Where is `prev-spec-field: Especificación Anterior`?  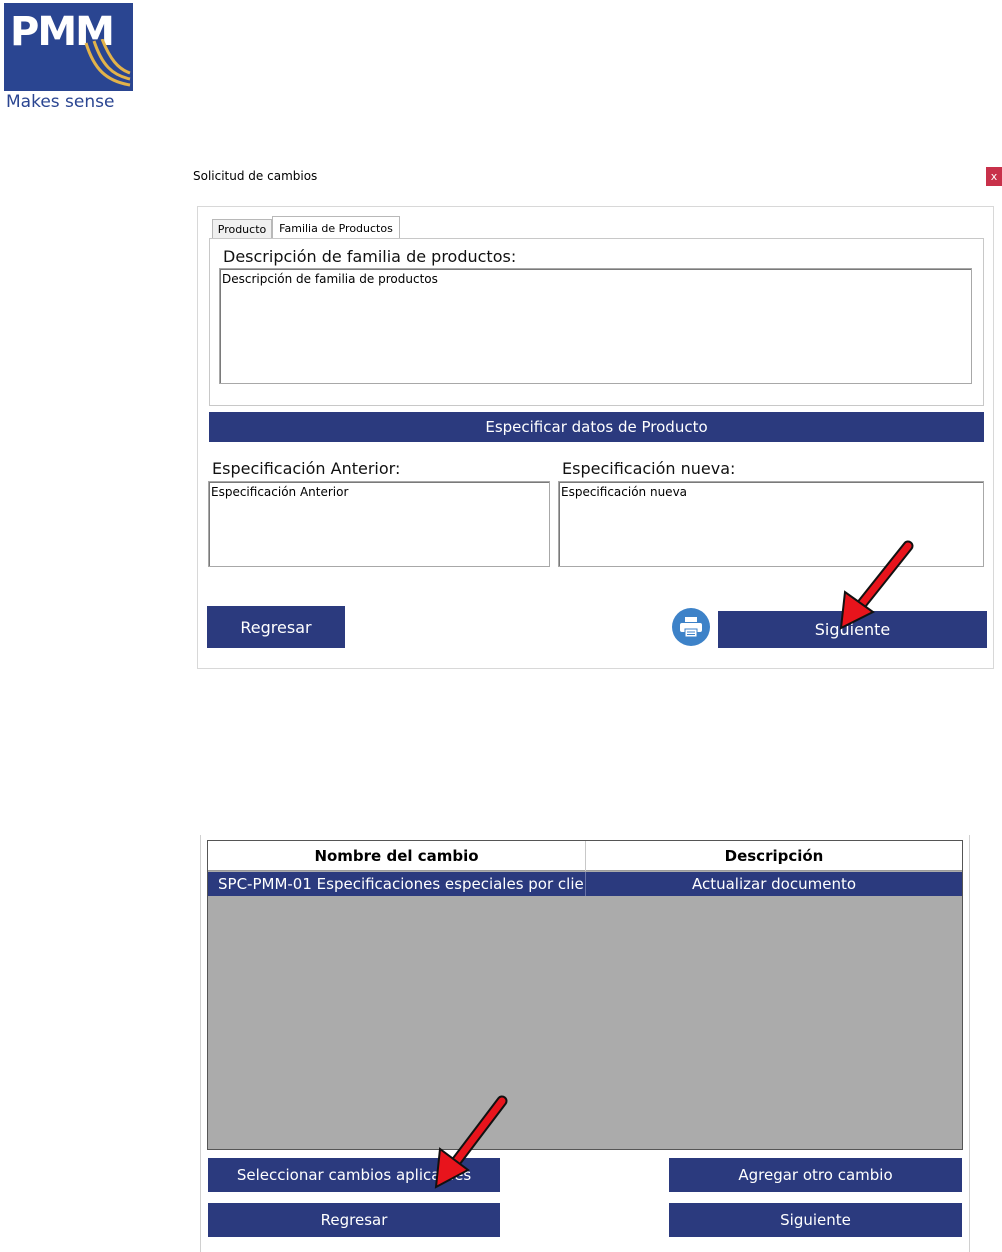 prev-spec-field: Especificación Anterior is located at coordinates (379, 524).